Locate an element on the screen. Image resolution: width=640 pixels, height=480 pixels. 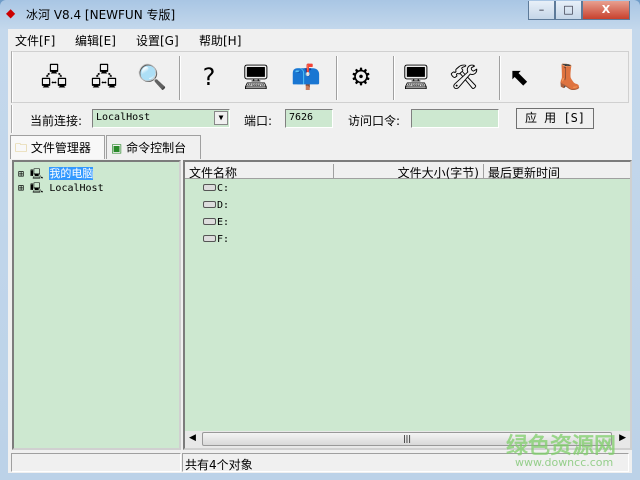
column-header: 文件名称 文件大小(字节) 最后更新时间 is located at coordinates (407, 171).